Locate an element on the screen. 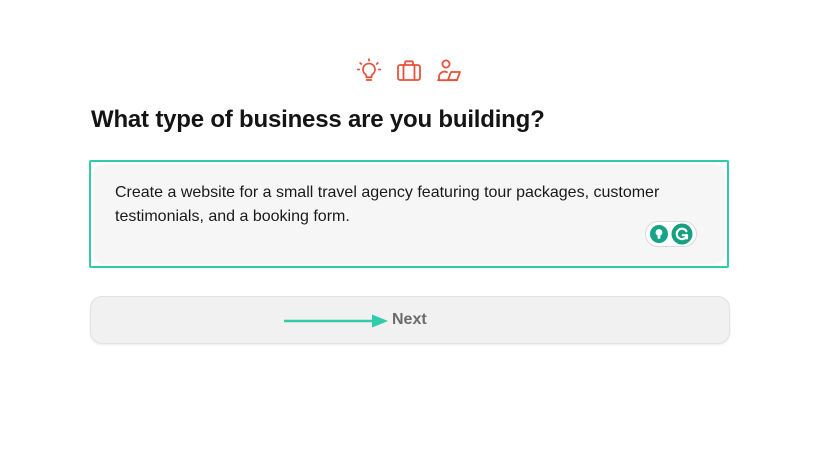 The image size is (834, 456). grammarly-icon is located at coordinates (682, 234).